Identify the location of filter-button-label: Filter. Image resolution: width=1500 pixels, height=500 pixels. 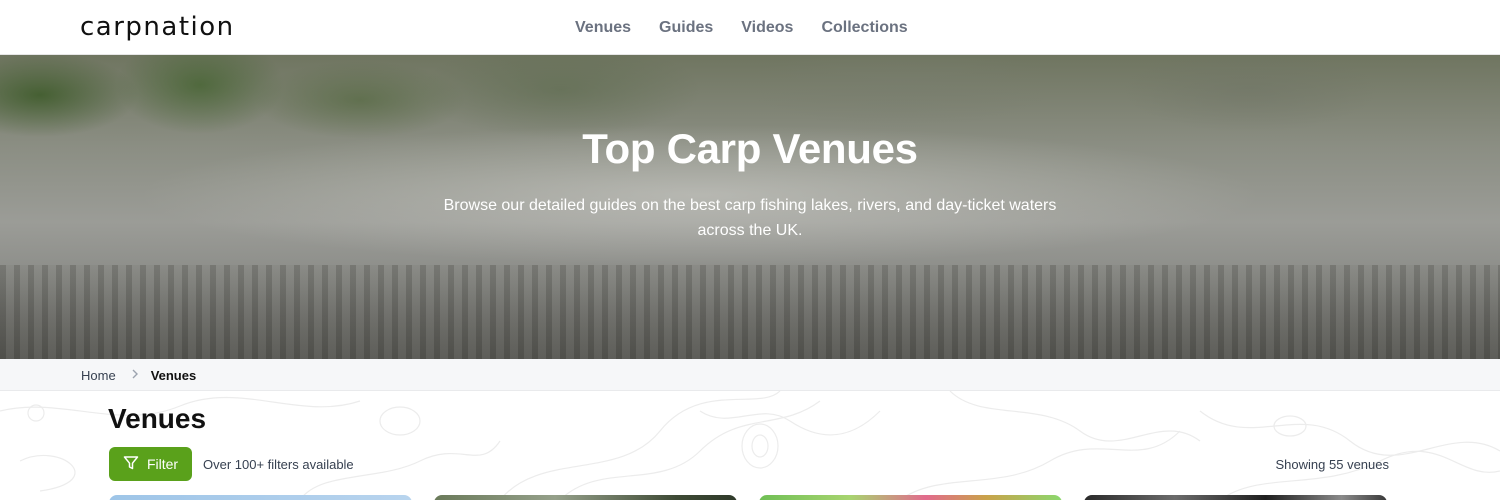
(162, 464).